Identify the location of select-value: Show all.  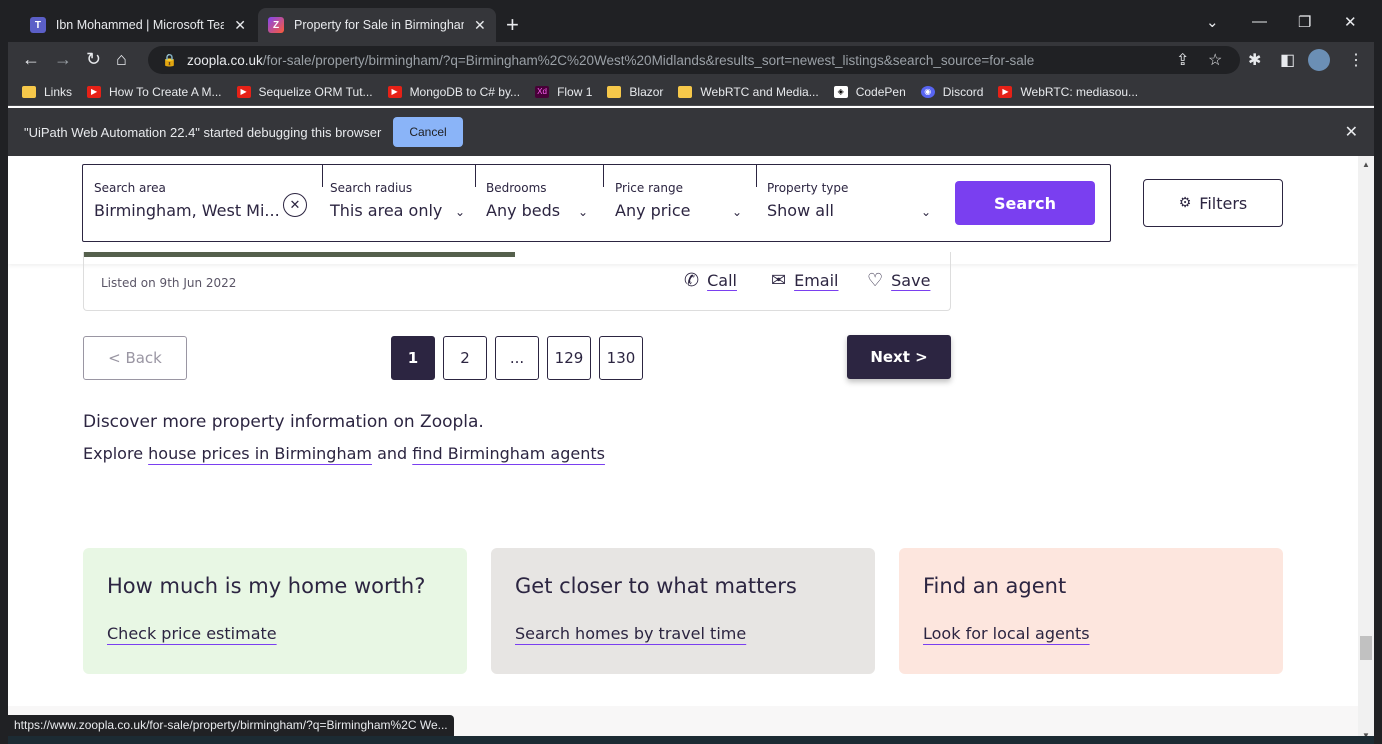
(800, 210).